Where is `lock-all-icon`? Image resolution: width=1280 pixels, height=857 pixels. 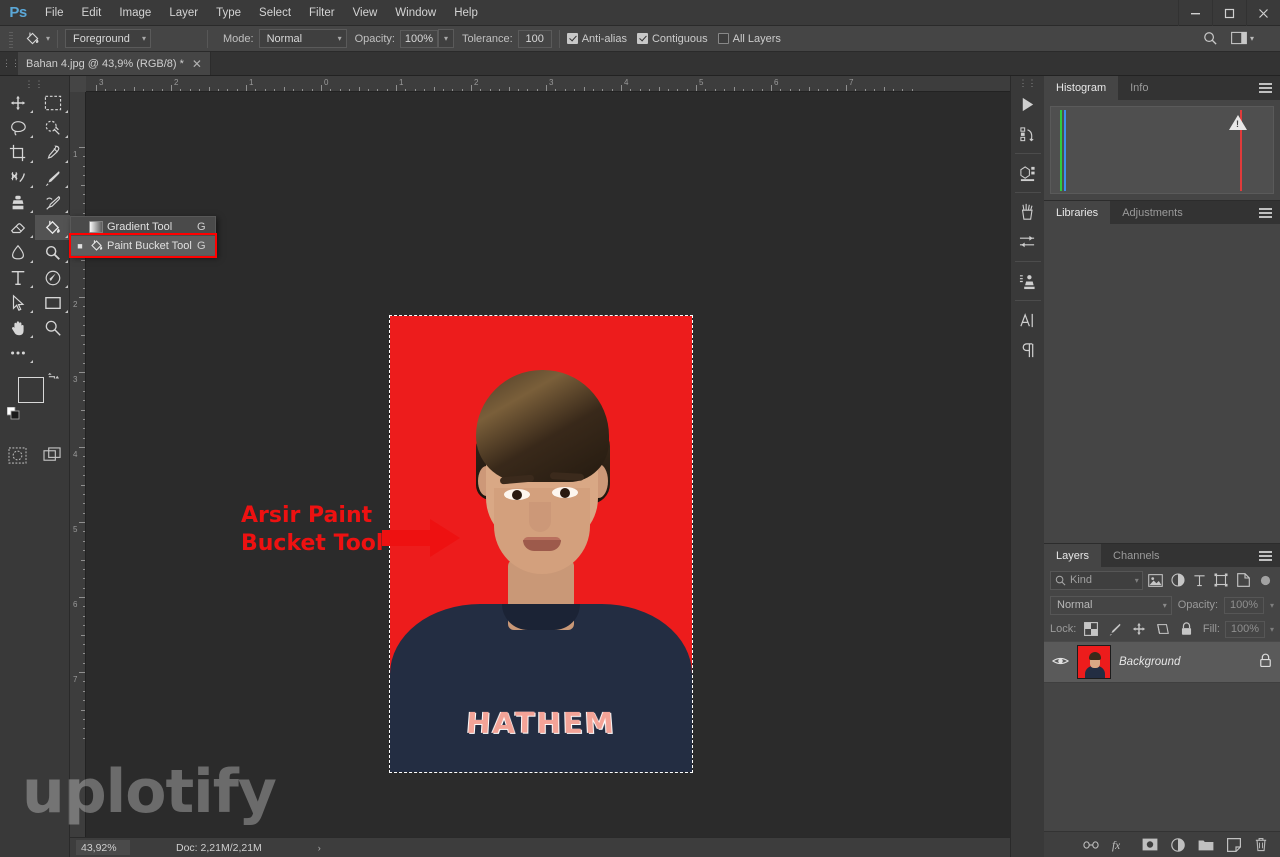 lock-all-icon is located at coordinates (1186, 629).